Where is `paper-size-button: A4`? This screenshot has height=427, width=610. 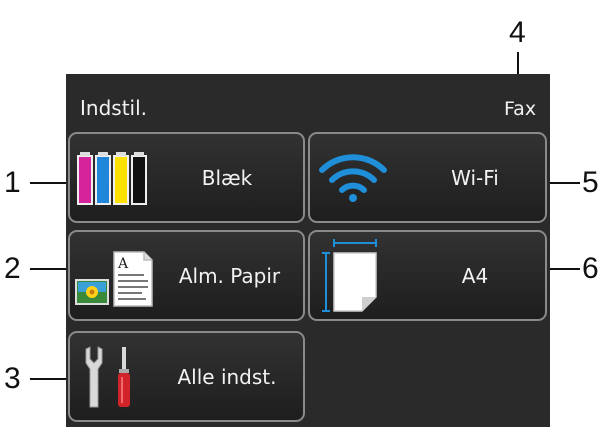
paper-size-button: A4 is located at coordinates (427, 275).